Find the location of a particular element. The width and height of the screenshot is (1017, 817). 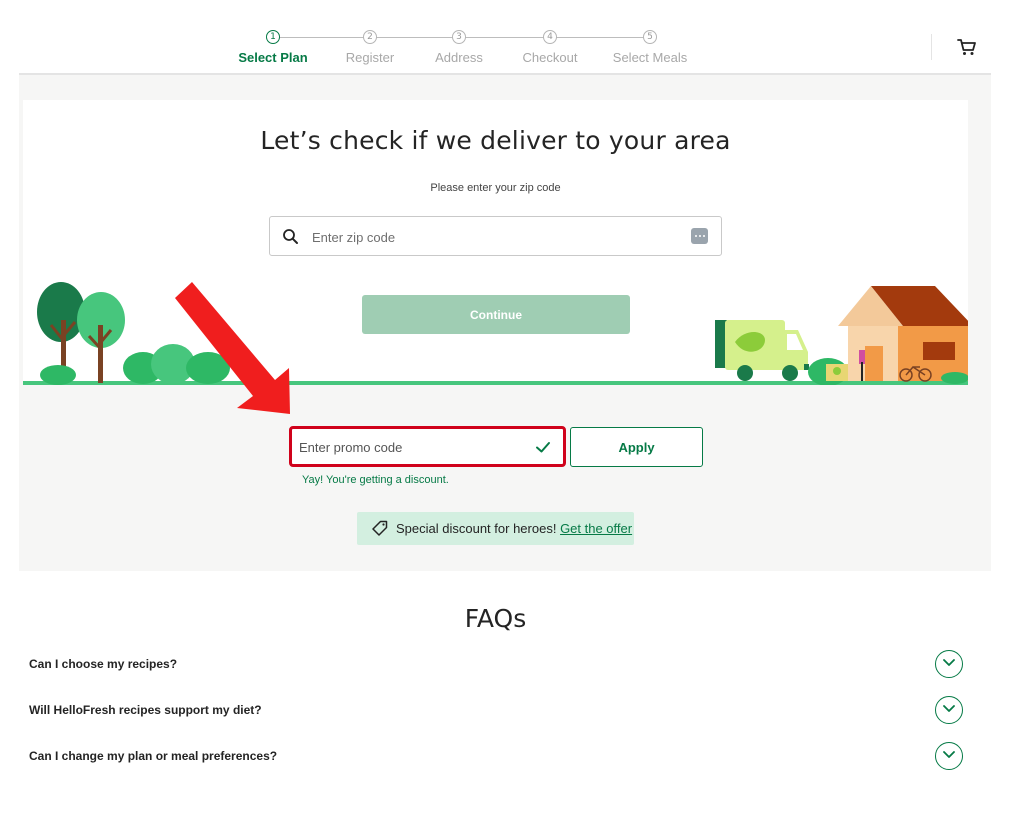

page-title: Let’s check if we deliver to your area is located at coordinates (495, 140).